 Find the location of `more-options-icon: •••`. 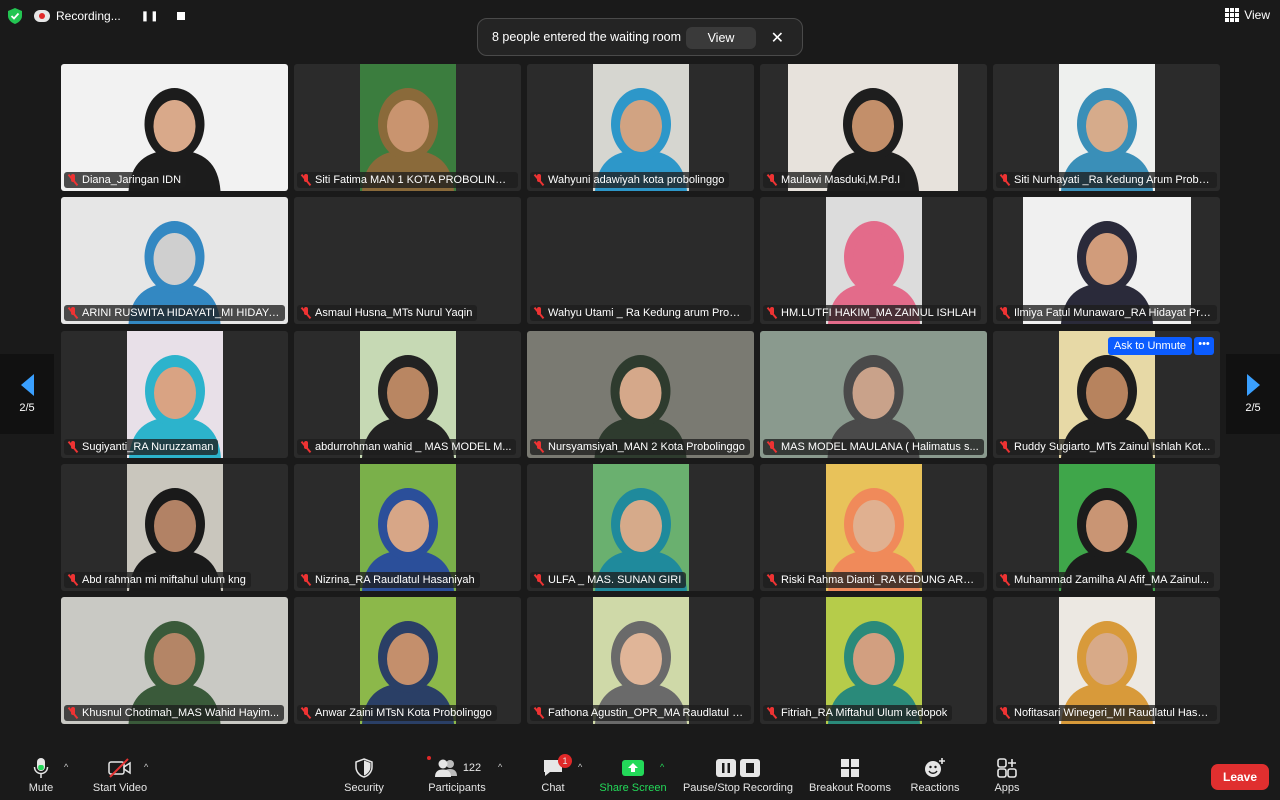

more-options-icon: ••• is located at coordinates (1204, 346).